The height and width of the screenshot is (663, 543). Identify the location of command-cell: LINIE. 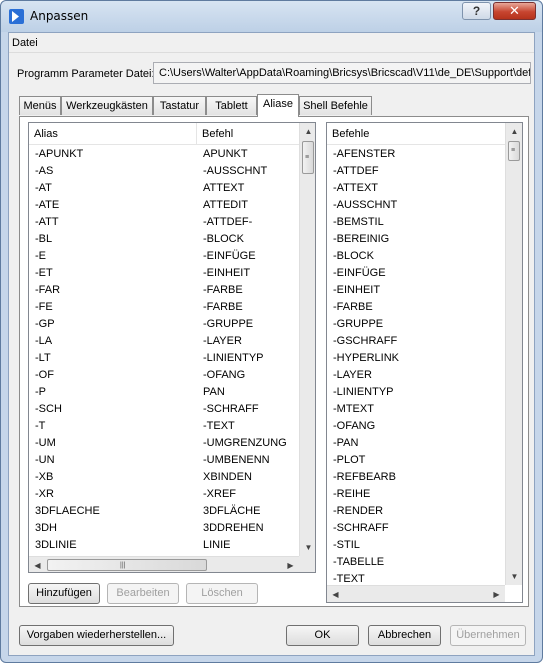
(217, 545).